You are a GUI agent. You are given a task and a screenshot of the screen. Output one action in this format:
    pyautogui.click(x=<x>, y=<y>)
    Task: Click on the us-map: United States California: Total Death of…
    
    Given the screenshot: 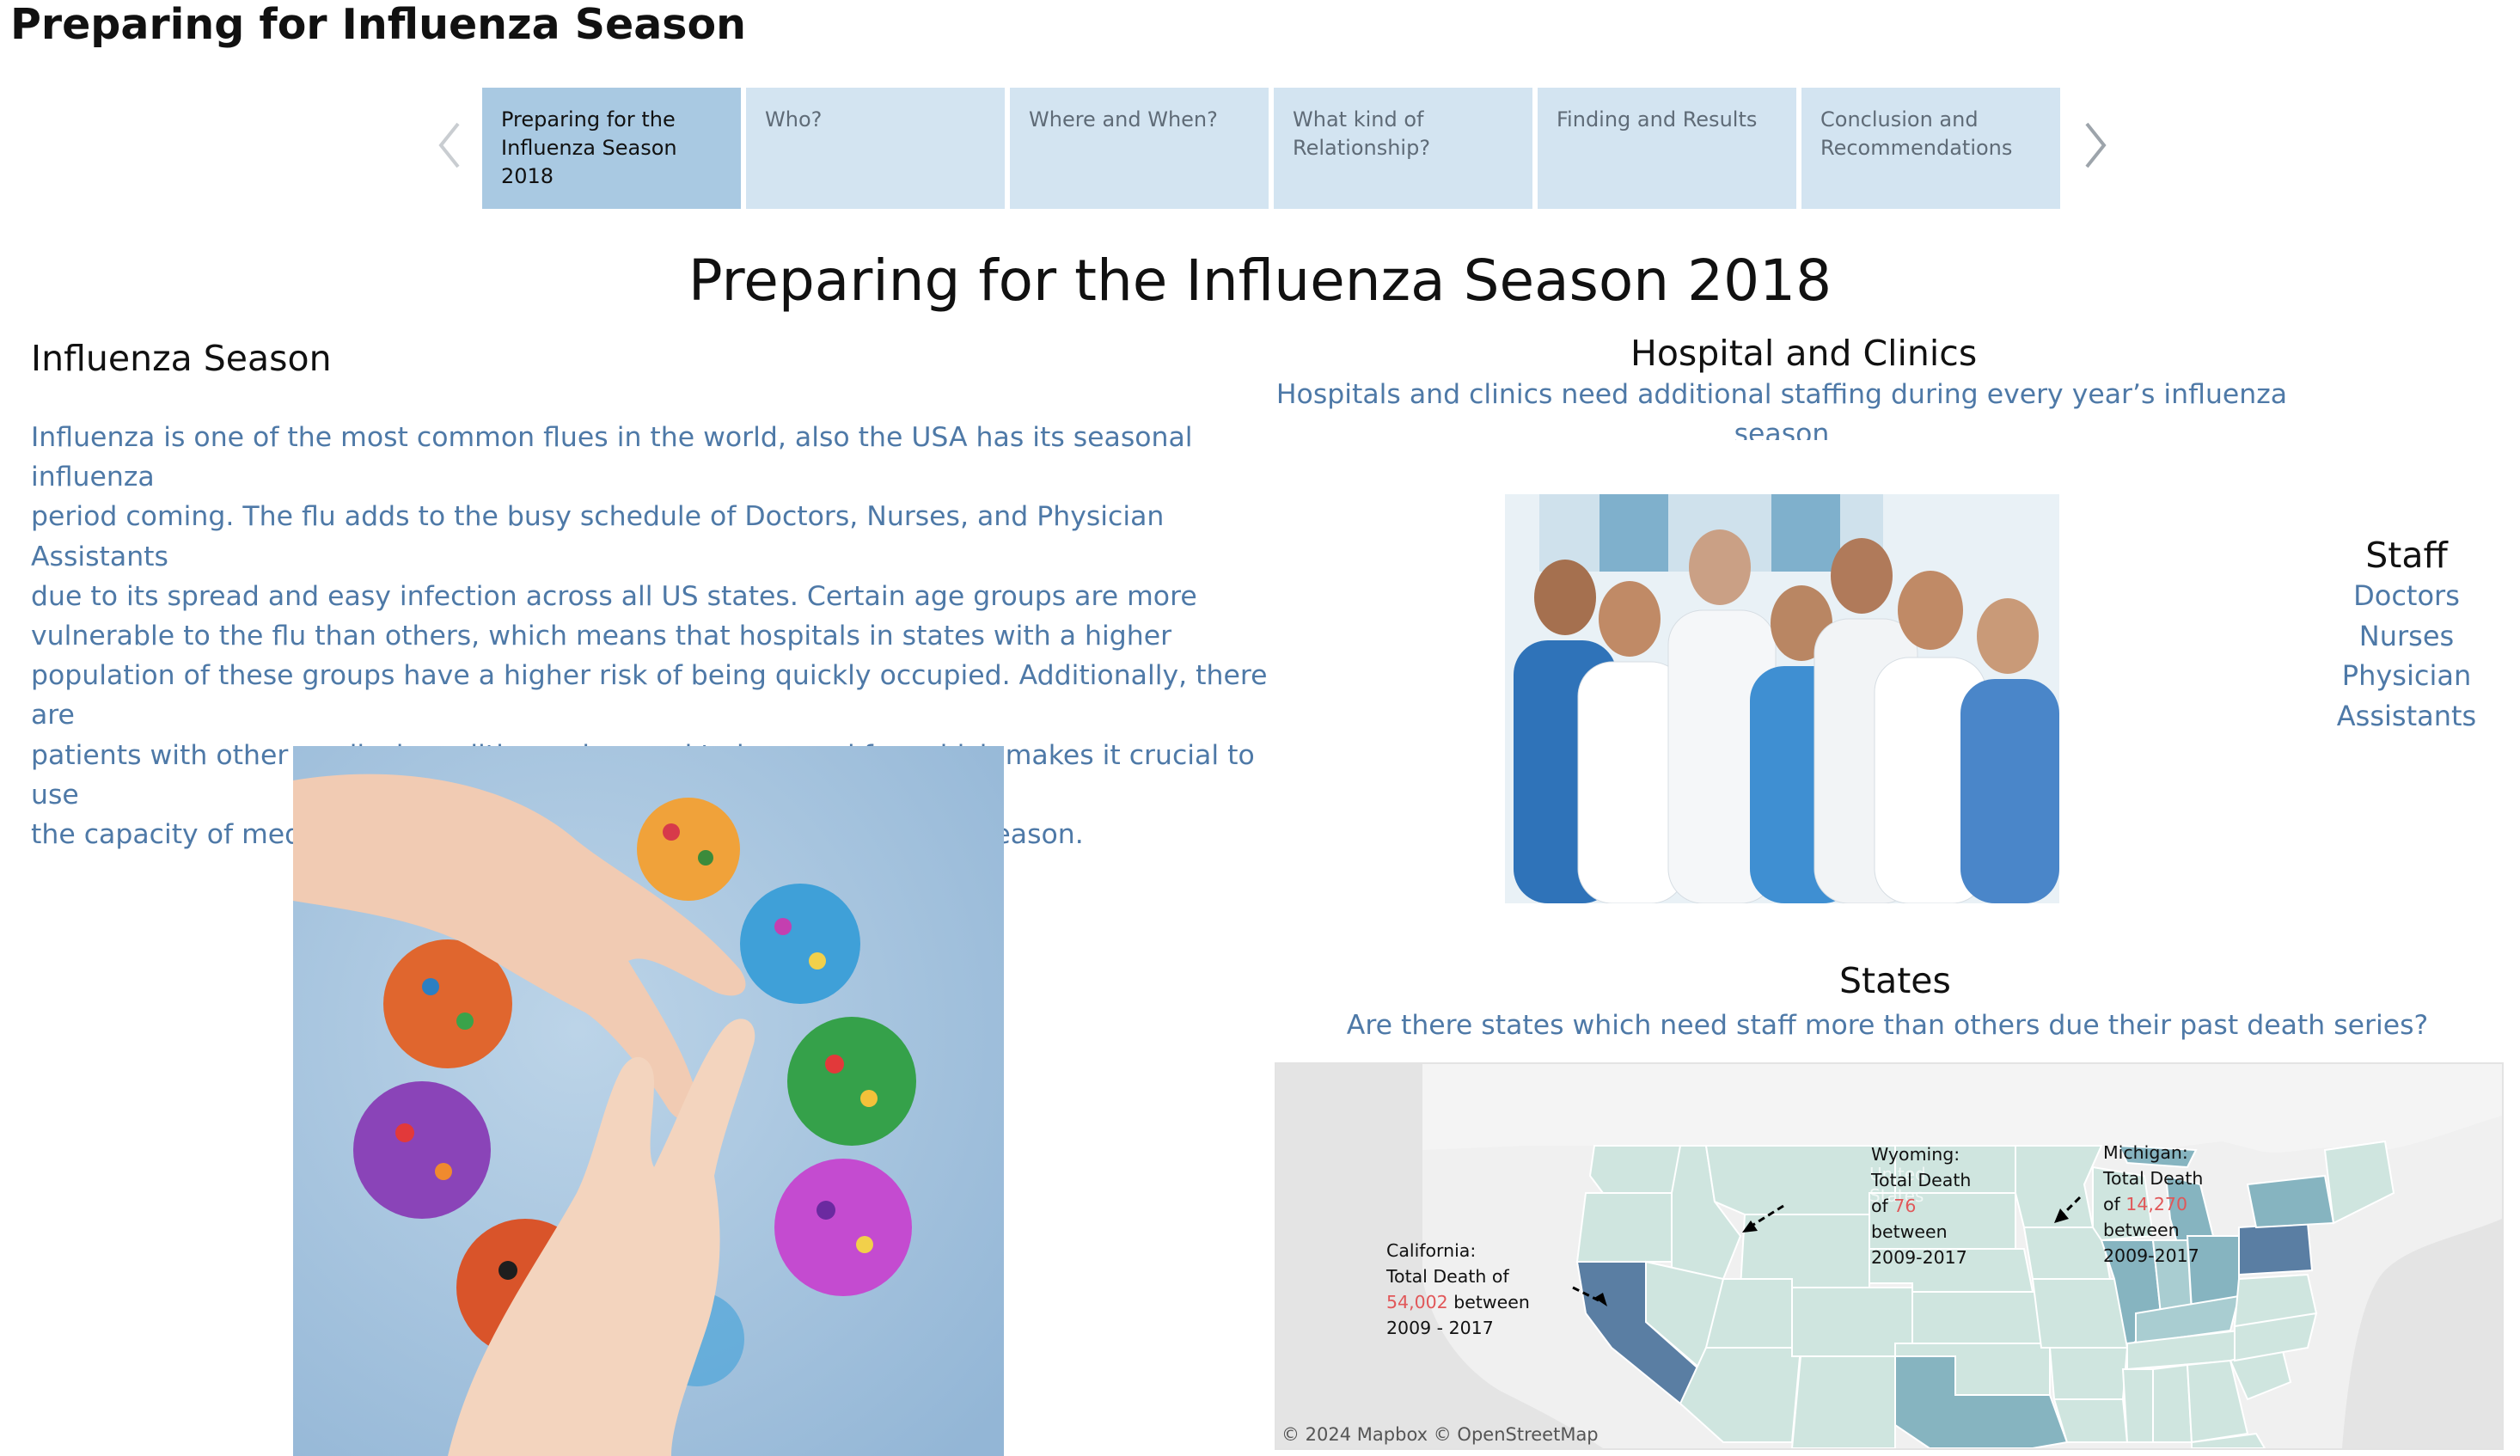 What is the action you would take?
    pyautogui.click(x=1890, y=1256)
    